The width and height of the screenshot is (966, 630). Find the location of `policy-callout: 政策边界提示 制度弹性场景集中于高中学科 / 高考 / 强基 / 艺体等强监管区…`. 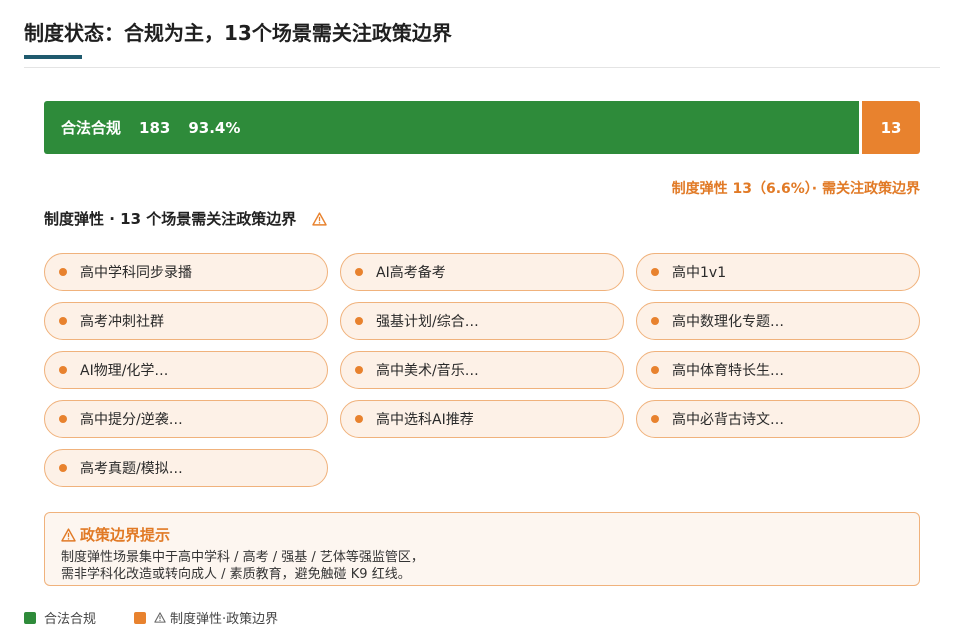

policy-callout: 政策边界提示 制度弹性场景集中于高中学科 / 高考 / 强基 / 艺体等强监管区… is located at coordinates (482, 549).